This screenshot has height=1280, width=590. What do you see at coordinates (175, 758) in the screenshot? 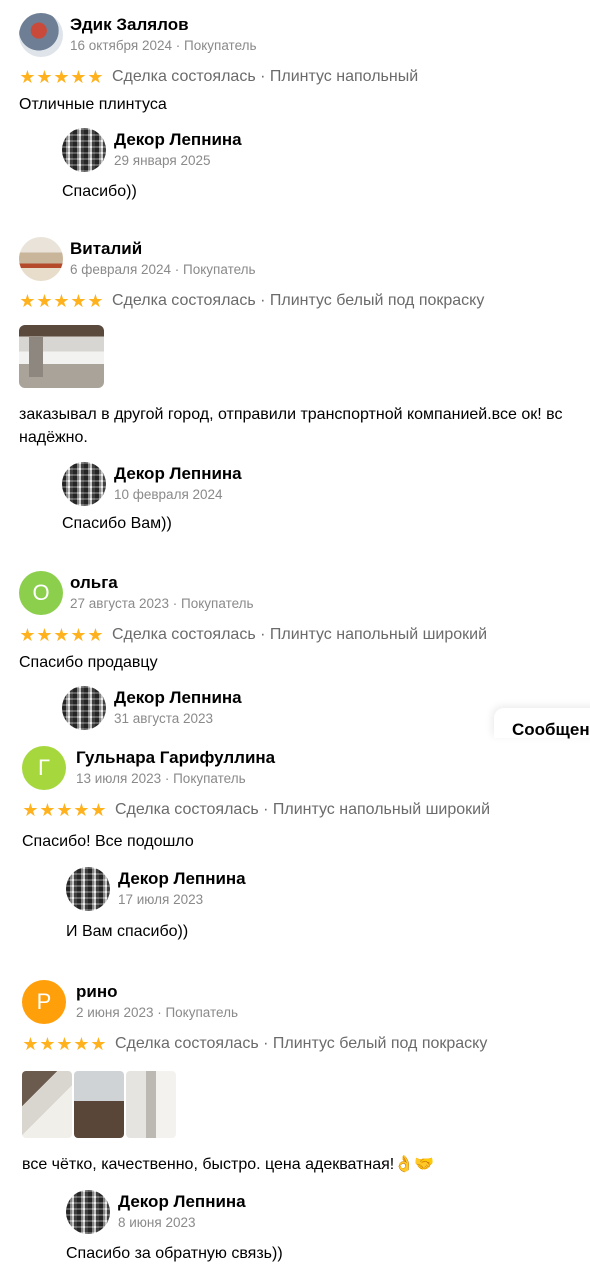
I see `reviewer-name: Гульнара Гарифуллина` at bounding box center [175, 758].